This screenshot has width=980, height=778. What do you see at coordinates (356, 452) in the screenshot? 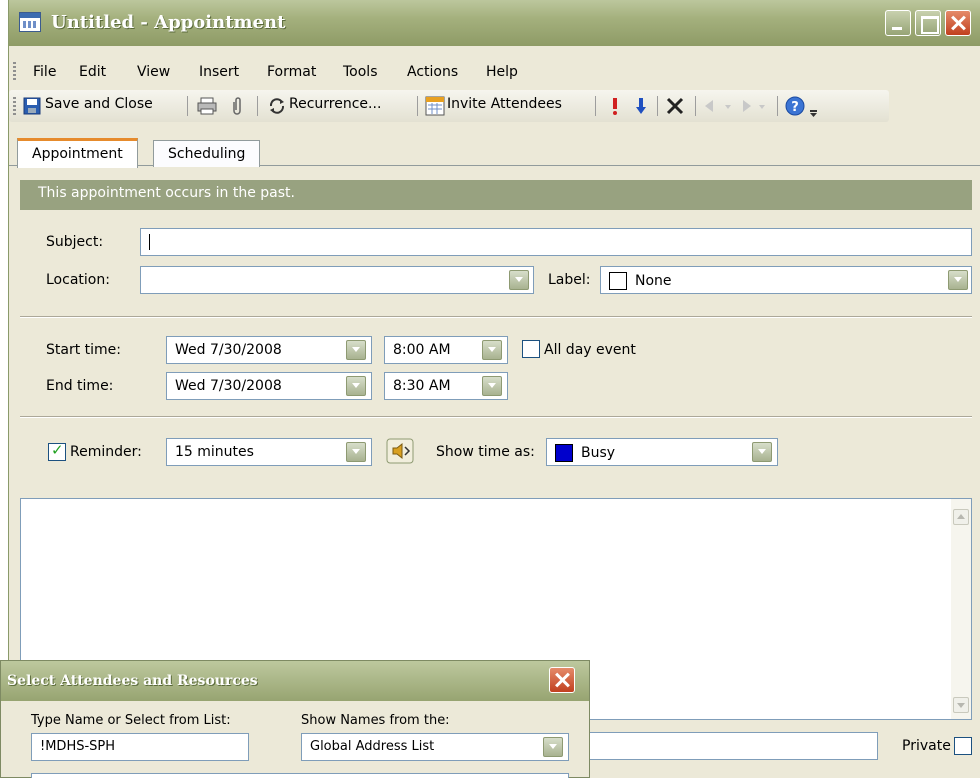
I see `reminder-dropdown-arrow` at bounding box center [356, 452].